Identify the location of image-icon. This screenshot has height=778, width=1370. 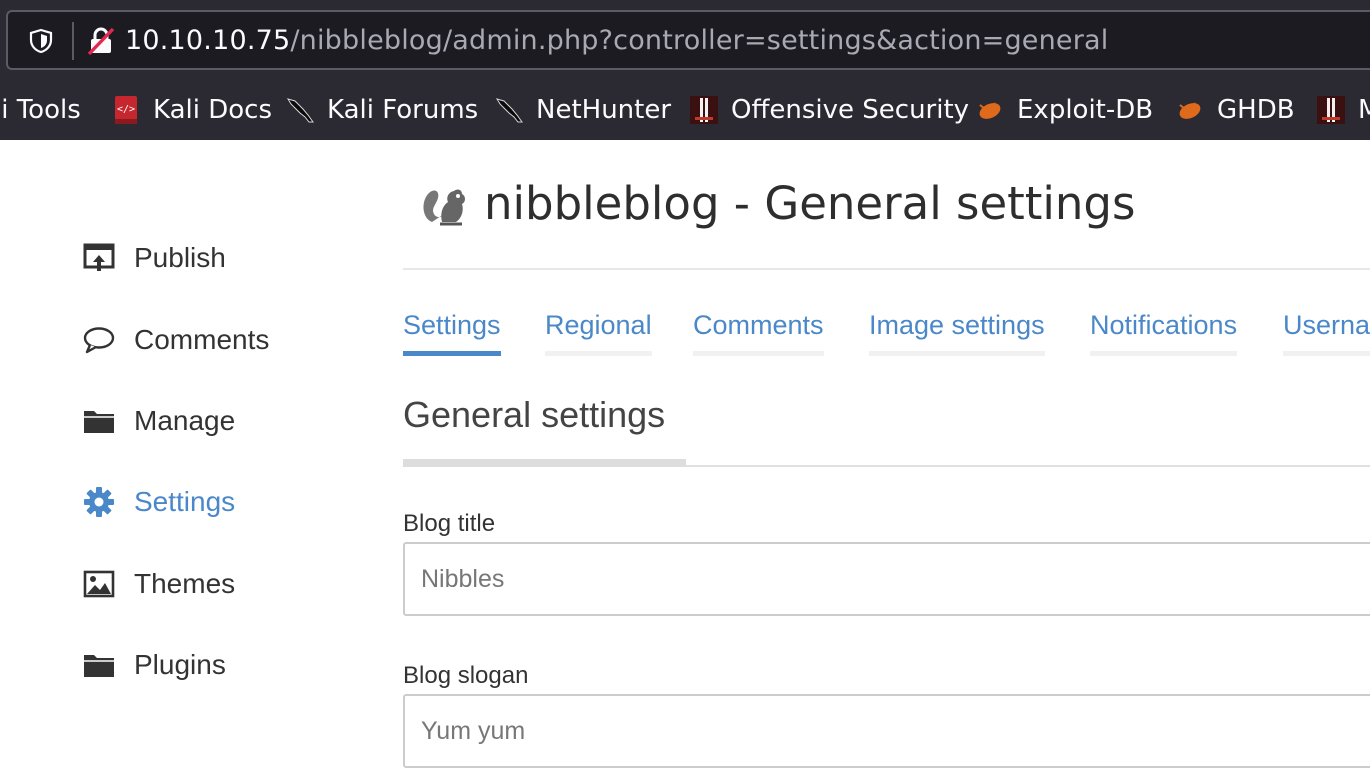
(99, 584).